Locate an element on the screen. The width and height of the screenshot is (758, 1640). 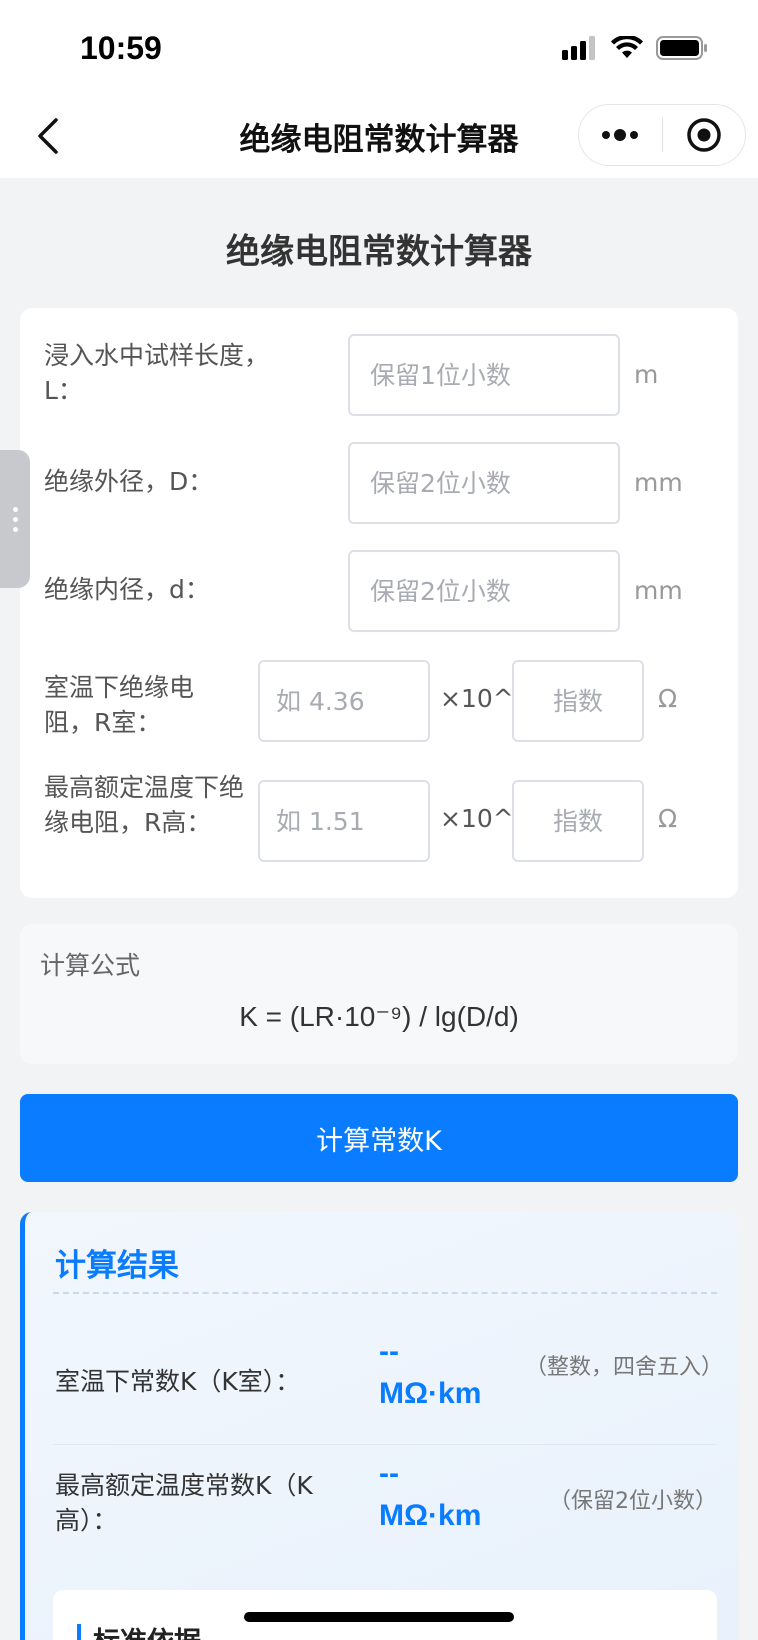
formula-text: K = (LR·10⁻⁹) / lg(D/d) is located at coordinates (379, 1016).